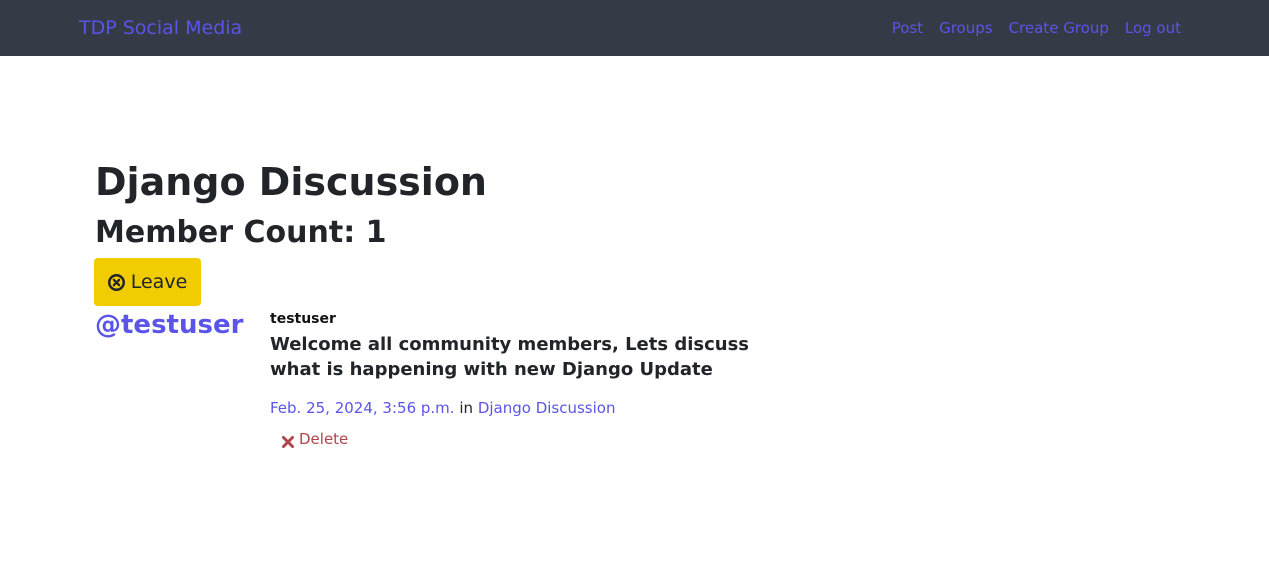 The image size is (1269, 565). What do you see at coordinates (169, 325) in the screenshot?
I see `user-handle-link: @testuser` at bounding box center [169, 325].